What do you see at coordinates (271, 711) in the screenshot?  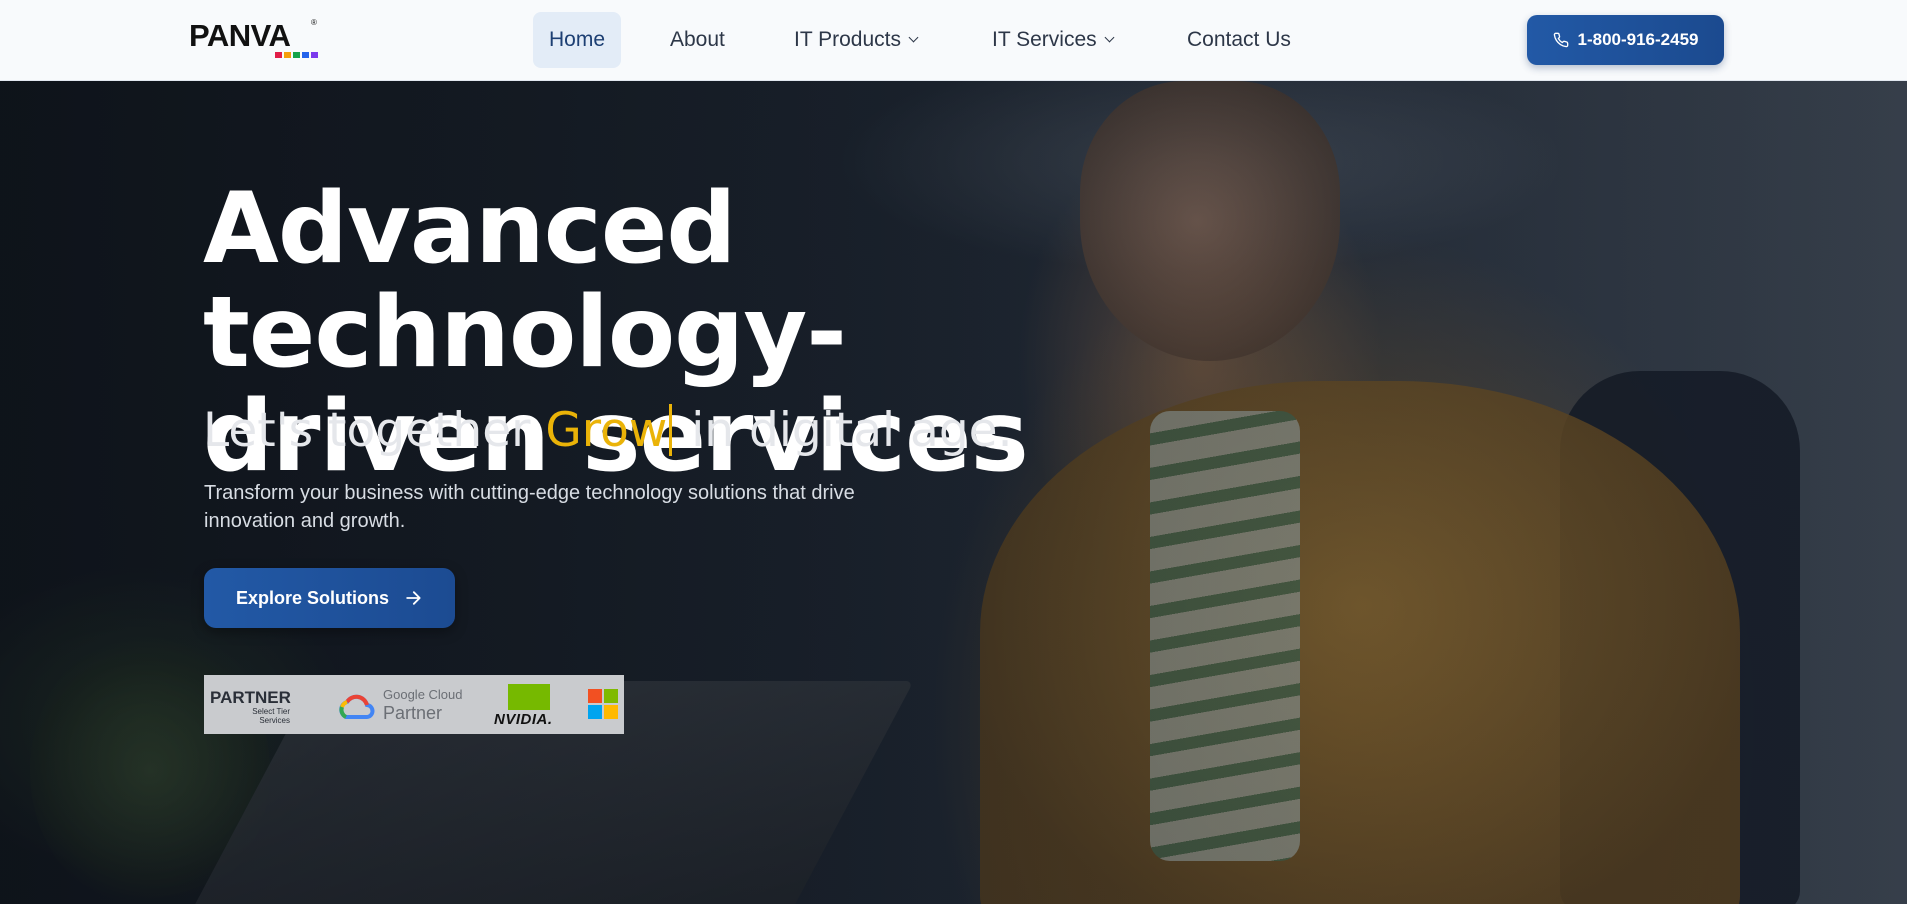 I see `partner-tier: Select Tier` at bounding box center [271, 711].